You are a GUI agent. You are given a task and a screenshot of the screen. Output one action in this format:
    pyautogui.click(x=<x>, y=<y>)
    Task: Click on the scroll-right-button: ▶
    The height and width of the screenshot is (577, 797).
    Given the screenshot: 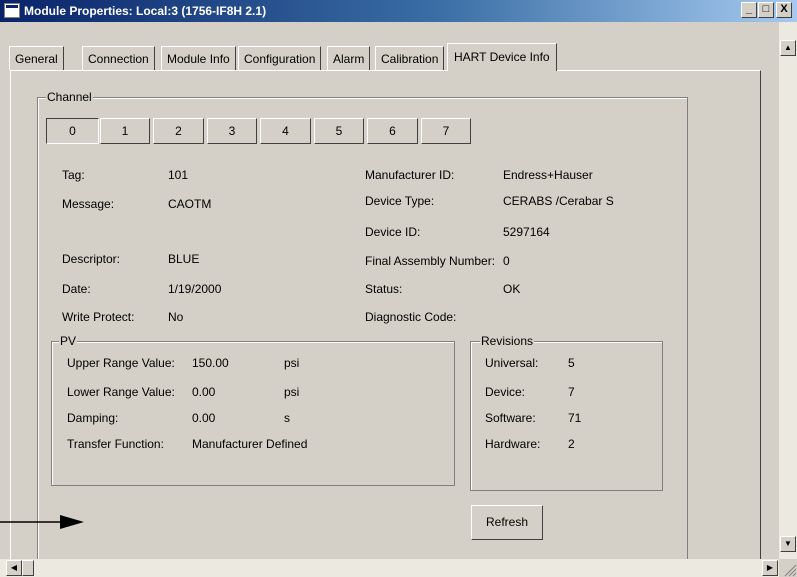 What is the action you would take?
    pyautogui.click(x=770, y=568)
    